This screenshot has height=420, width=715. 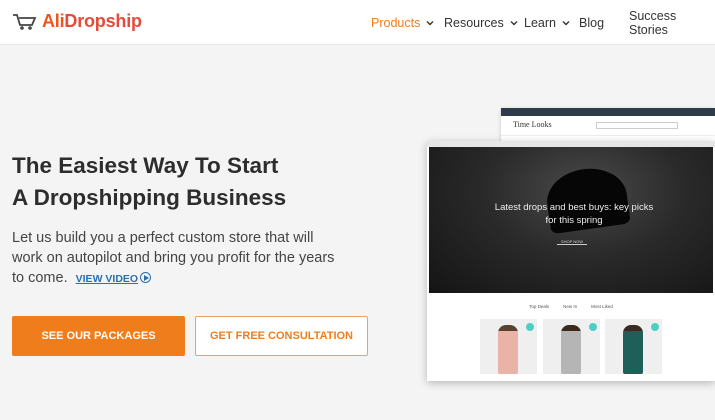 I want to click on nav-success-stories: Success Stories, so click(x=672, y=22).